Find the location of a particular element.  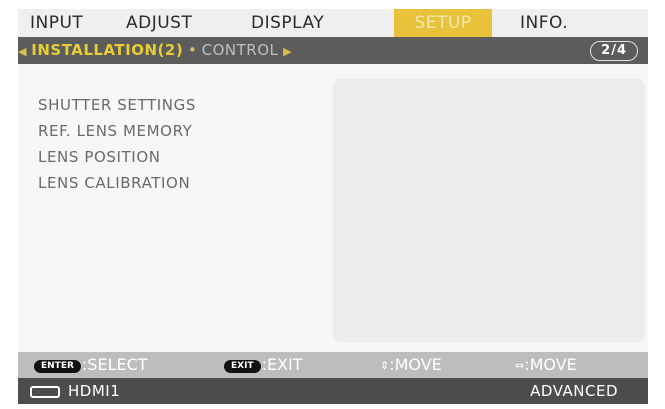

enter-key-badge: ENTER is located at coordinates (57, 366).